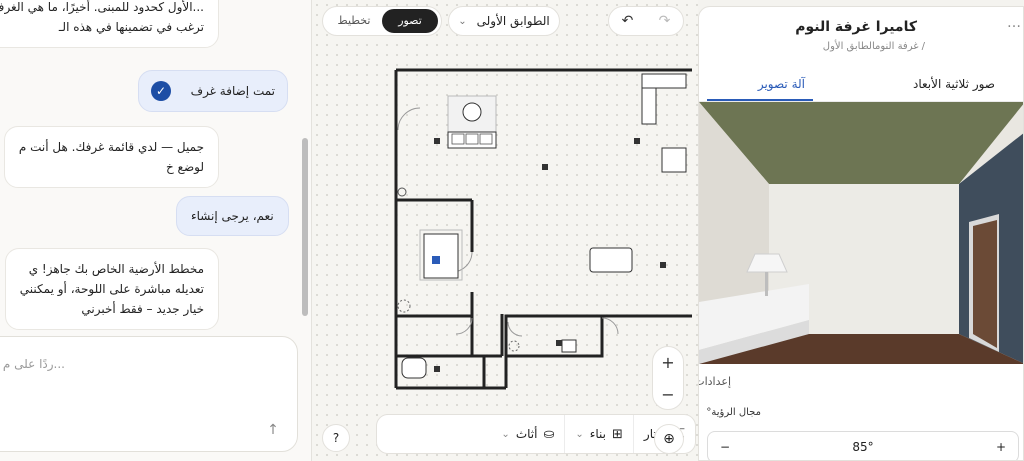 Image resolution: width=1024 pixels, height=461 pixels. Describe the element at coordinates (627, 21) in the screenshot. I see `undo-icon: ↶` at that location.